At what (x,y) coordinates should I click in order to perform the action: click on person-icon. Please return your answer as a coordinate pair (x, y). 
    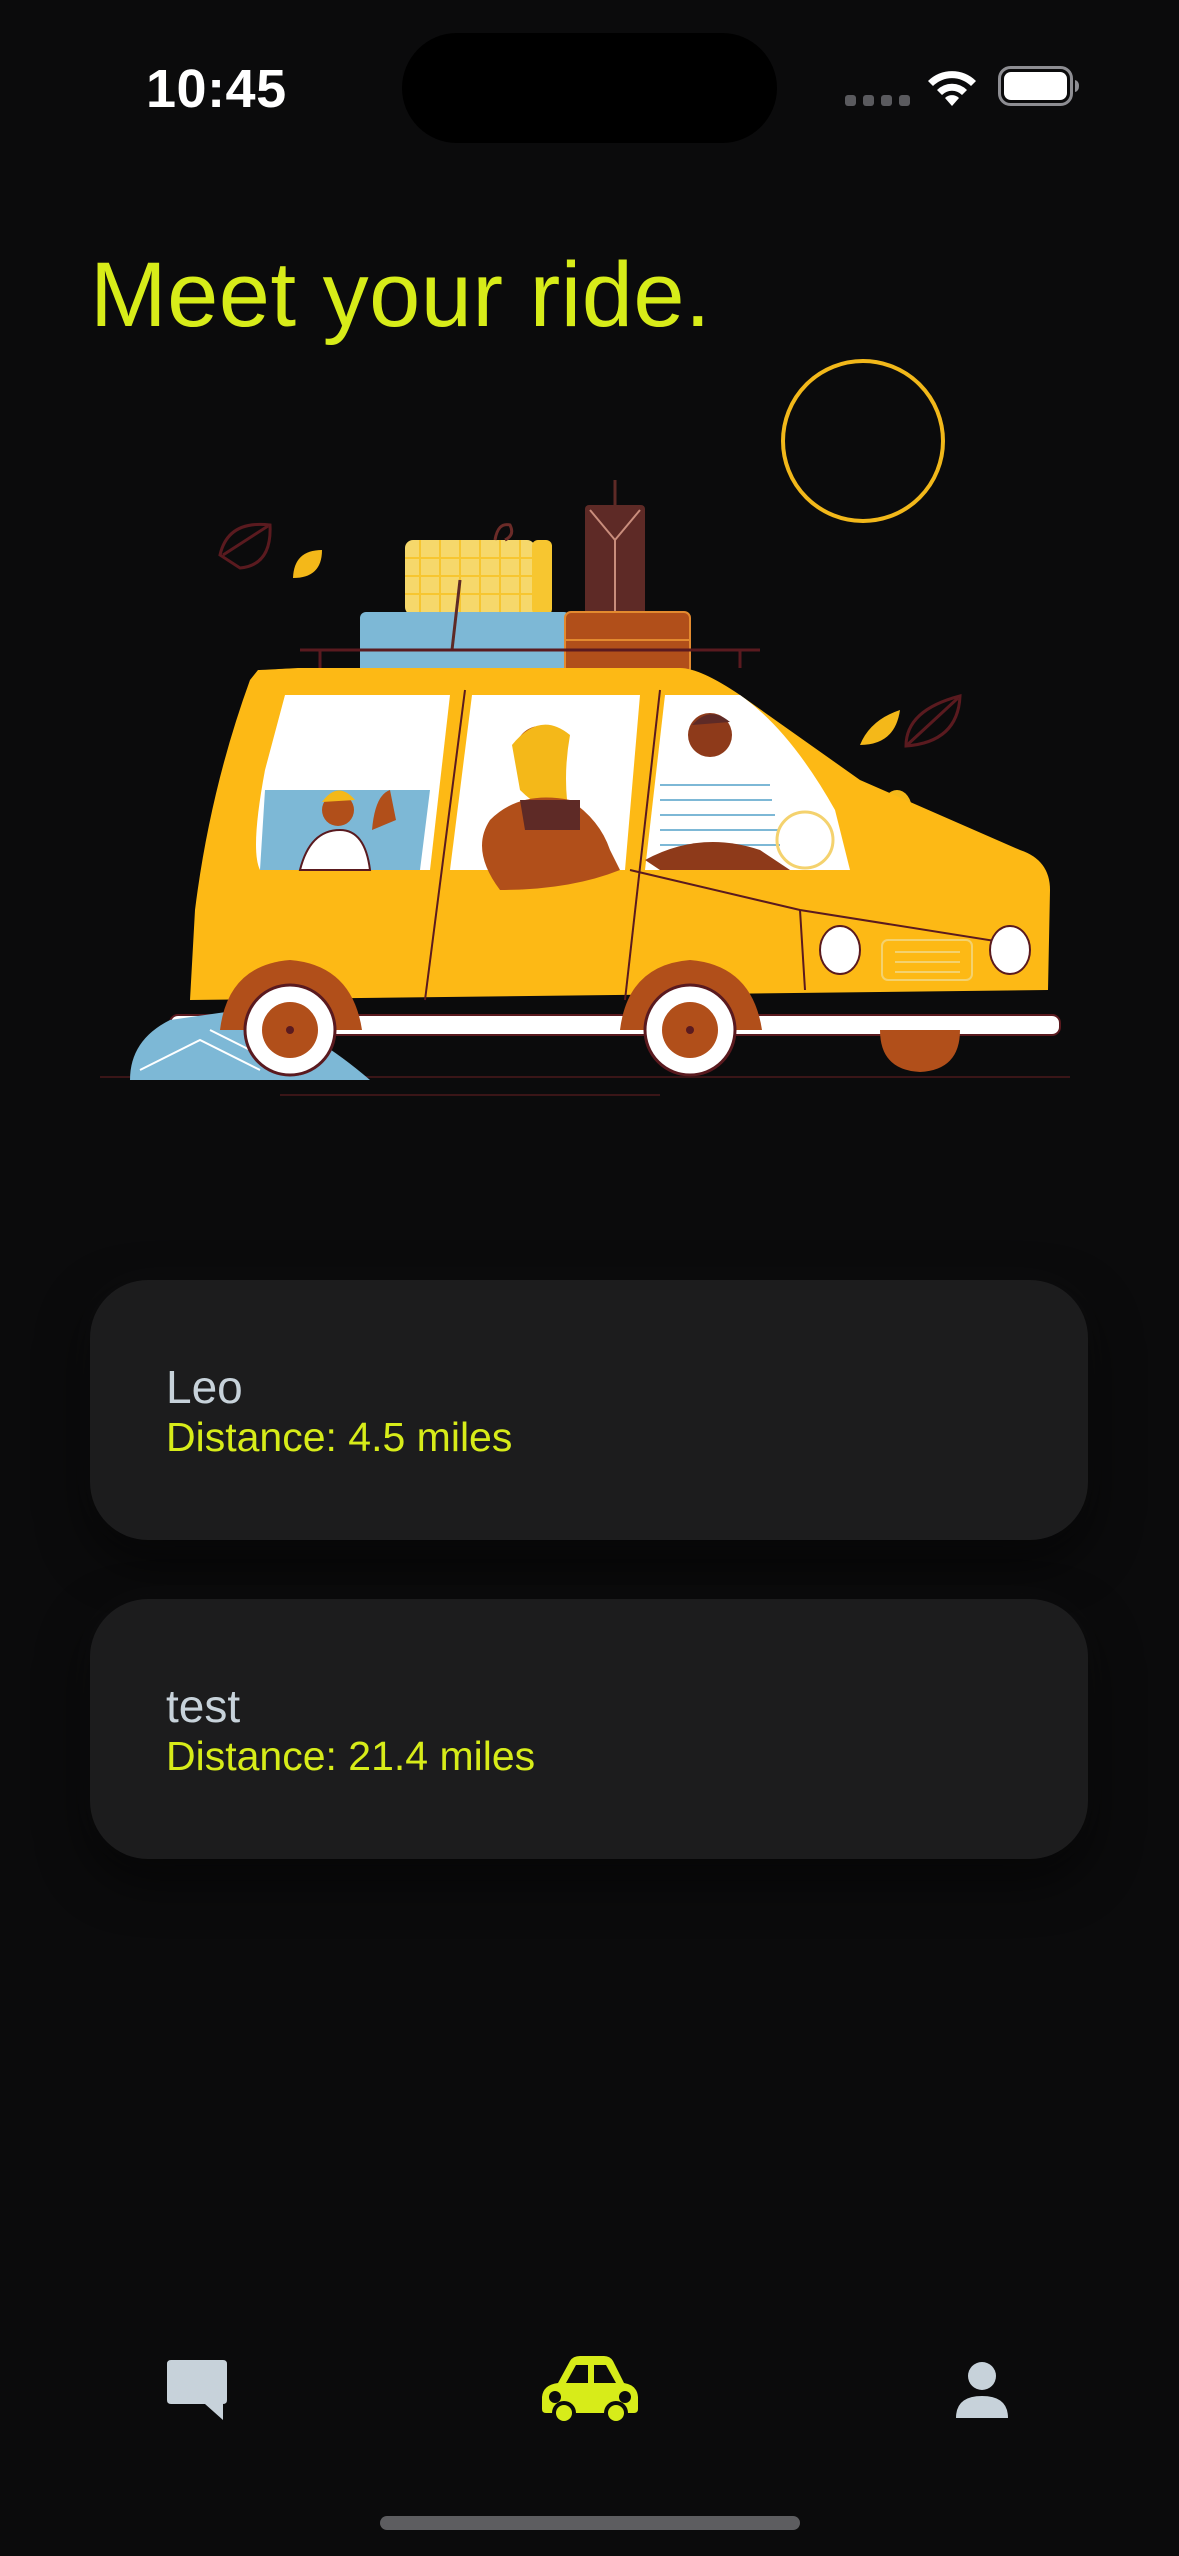
    Looking at the image, I should click on (982, 2390).